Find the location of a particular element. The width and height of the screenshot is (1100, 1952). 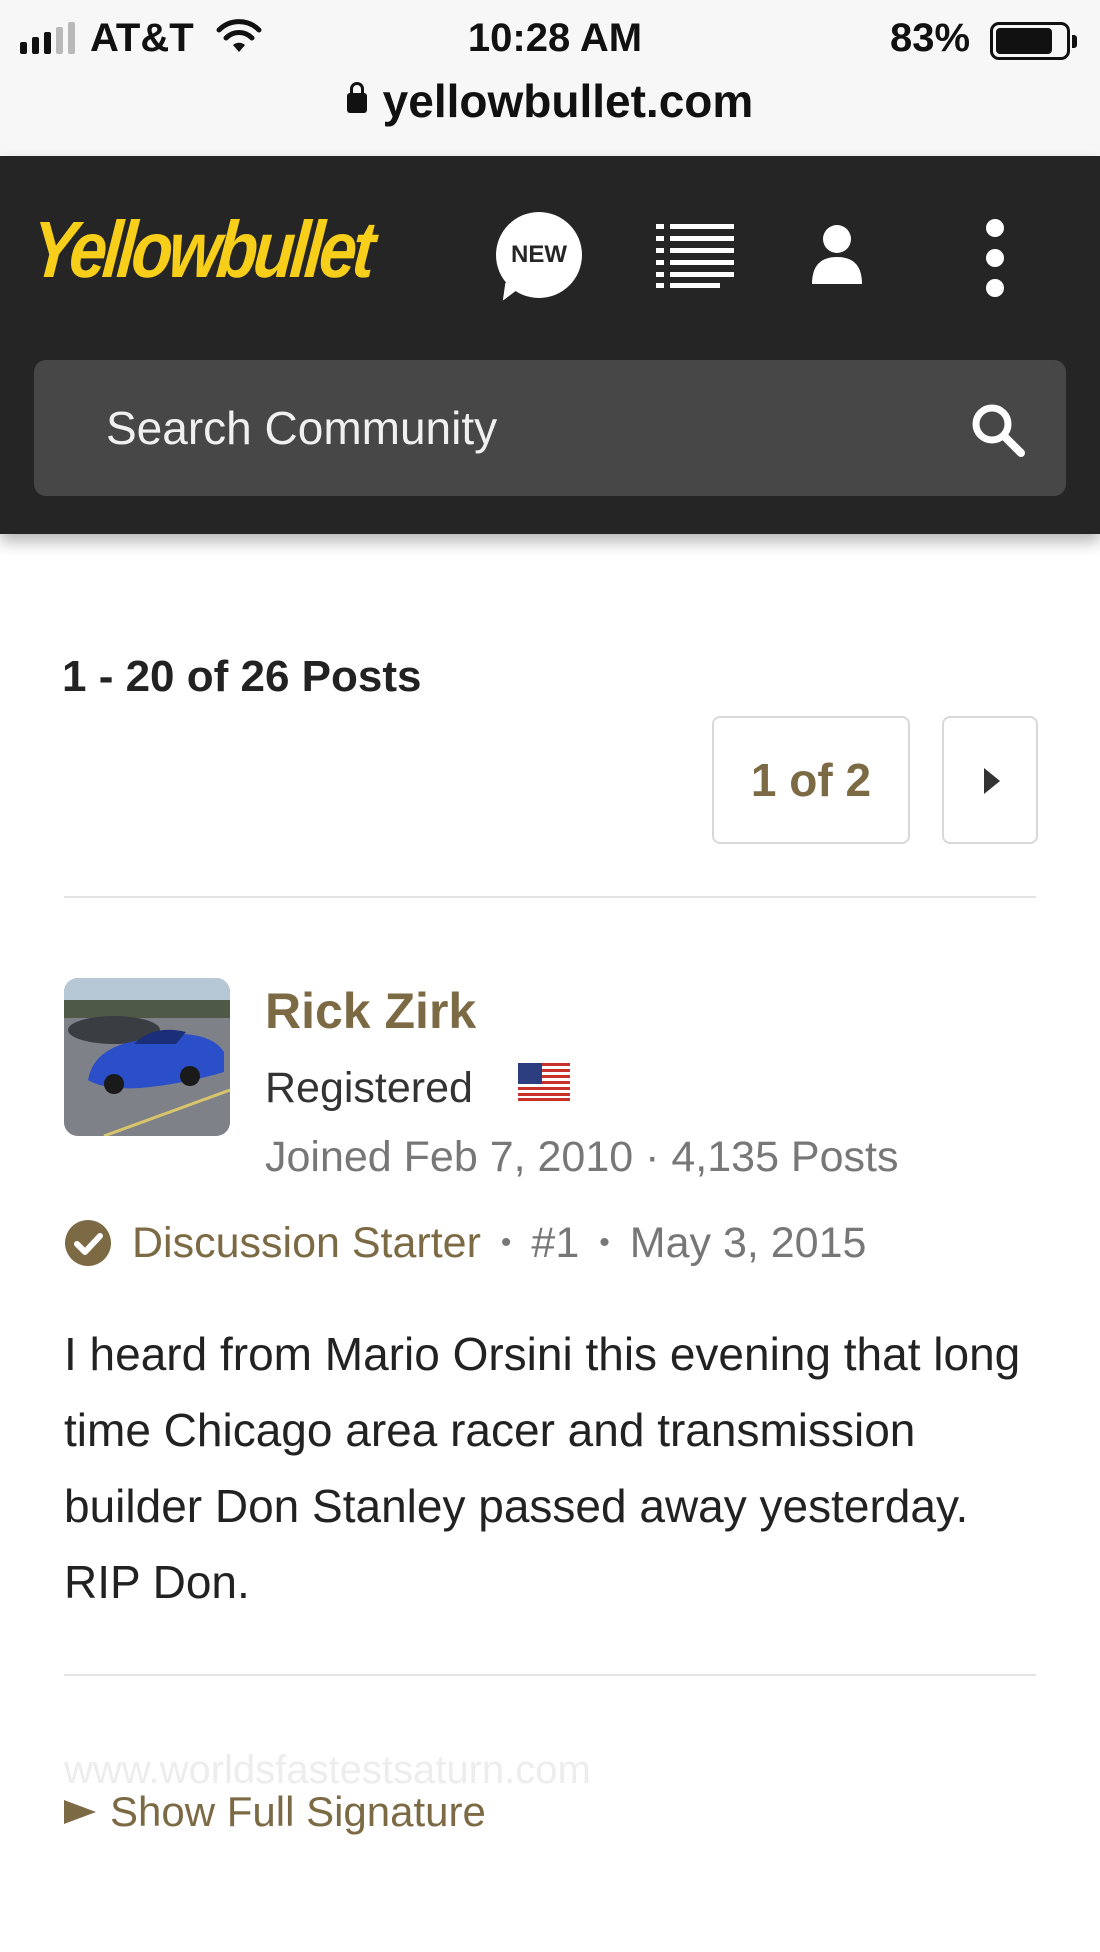

show-signature-label: Show Full Signature is located at coordinates (298, 1811).